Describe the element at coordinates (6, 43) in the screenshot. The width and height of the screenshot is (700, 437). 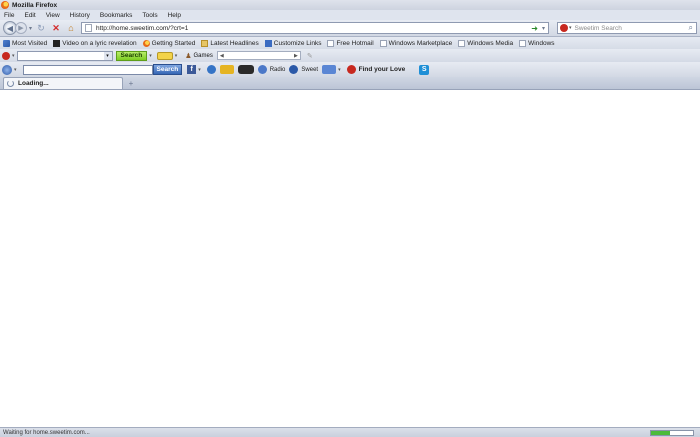
I see `most-visited-icon` at that location.